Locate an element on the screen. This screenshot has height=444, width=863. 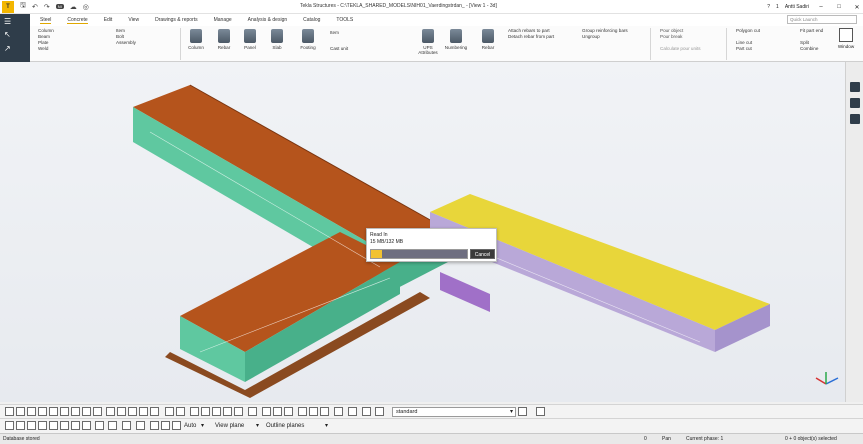
select-line-icon is located at coordinates (75, 411).